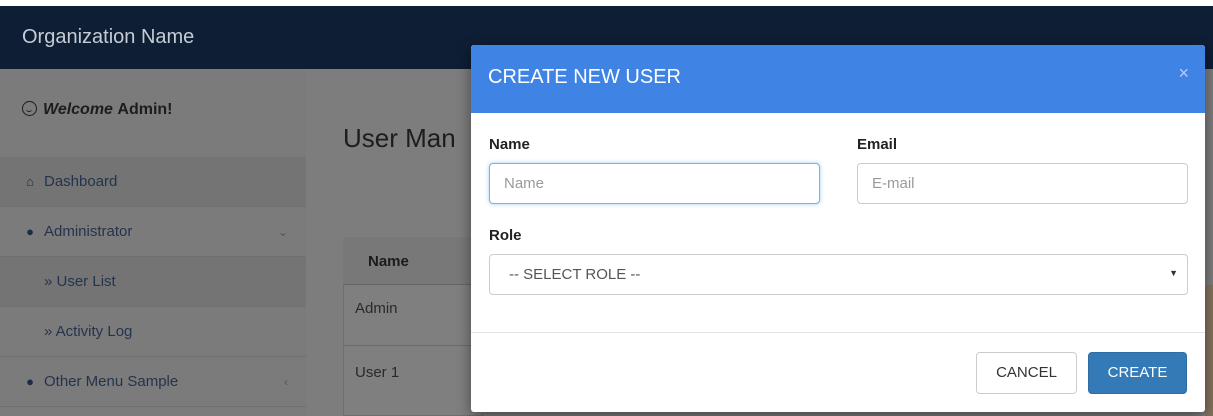 The height and width of the screenshot is (416, 1213). I want to click on modal-footer-divider, so click(838, 332).